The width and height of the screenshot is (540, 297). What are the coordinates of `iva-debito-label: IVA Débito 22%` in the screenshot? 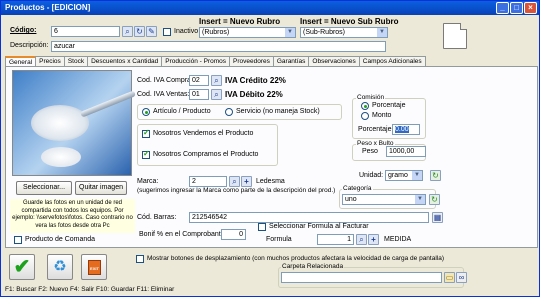 It's located at (254, 94).